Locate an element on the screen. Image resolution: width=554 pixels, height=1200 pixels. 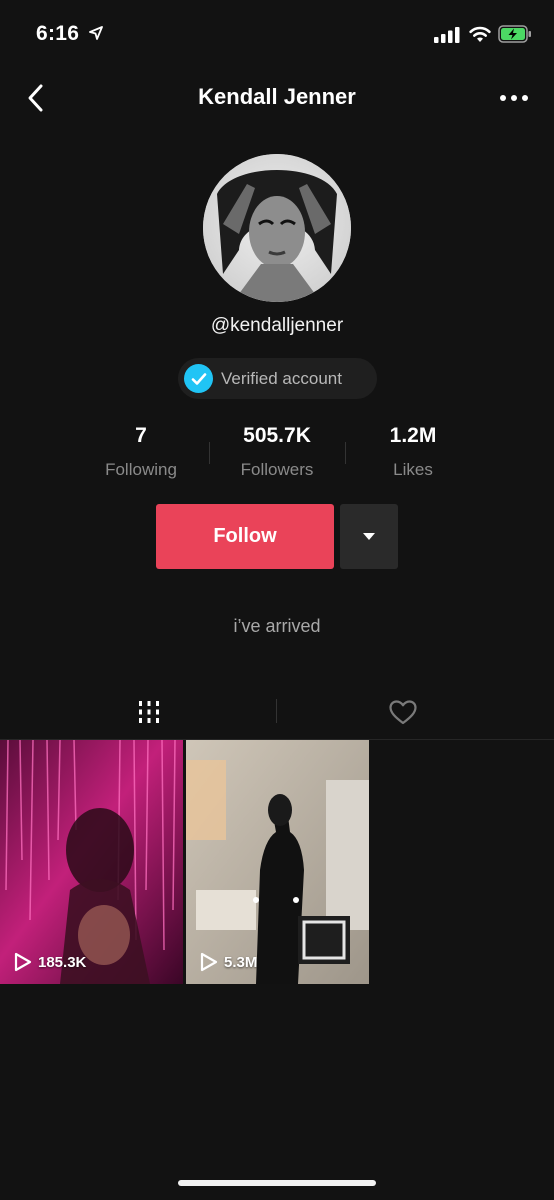
view-count-text: 5.3M is located at coordinates (241, 962).